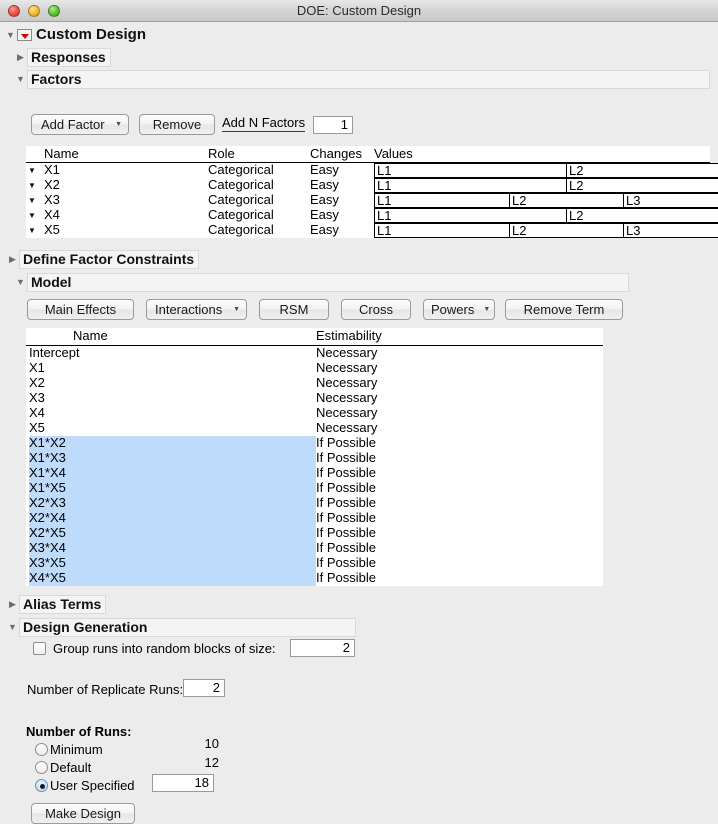 The width and height of the screenshot is (718, 824). Describe the element at coordinates (333, 125) in the screenshot. I see `add-n-factors-input: 1` at that location.